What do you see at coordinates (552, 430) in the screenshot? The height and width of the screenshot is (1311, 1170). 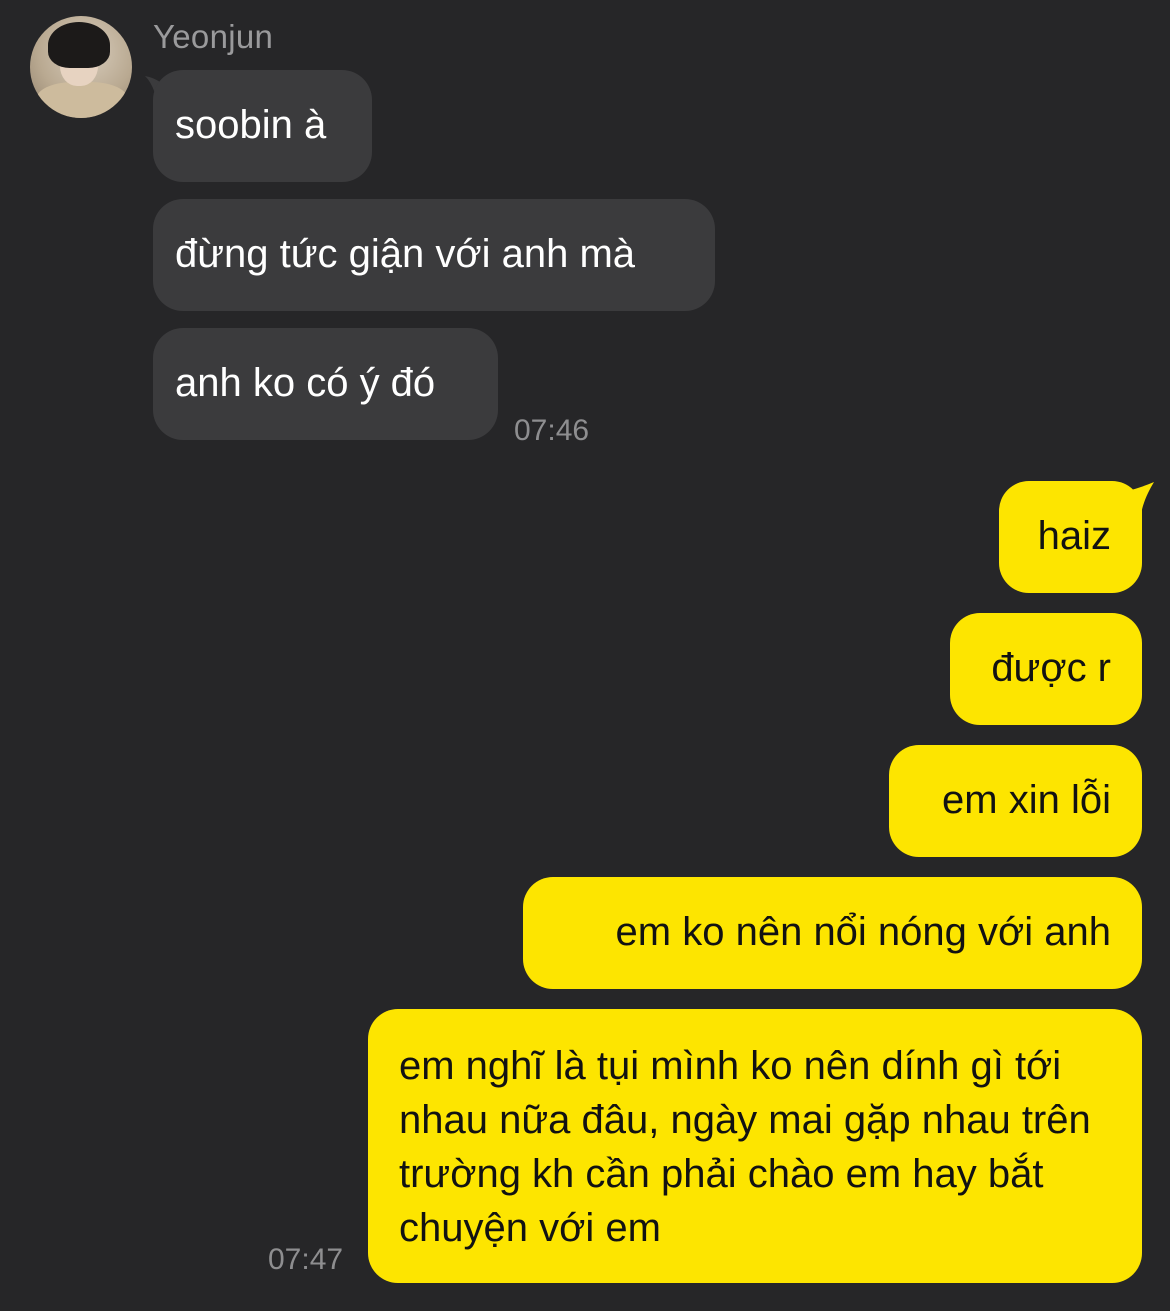 I see `incoming-timestamp: 07:46` at bounding box center [552, 430].